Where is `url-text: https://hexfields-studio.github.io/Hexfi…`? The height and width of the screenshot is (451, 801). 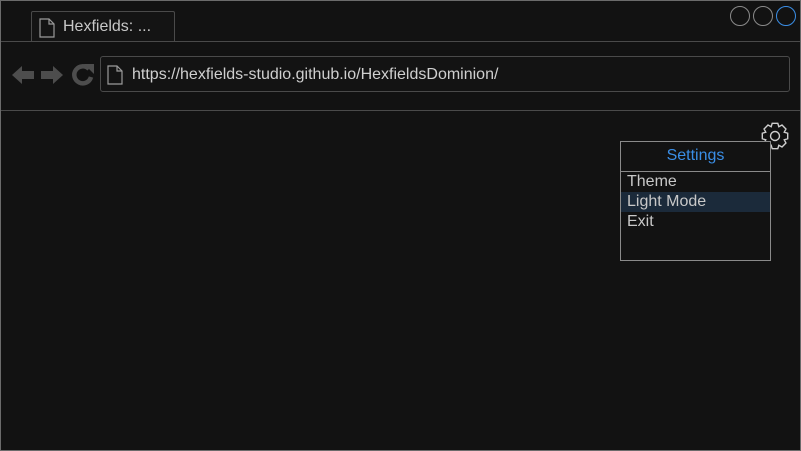
url-text: https://hexfields-studio.github.io/Hexfi… is located at coordinates (315, 75).